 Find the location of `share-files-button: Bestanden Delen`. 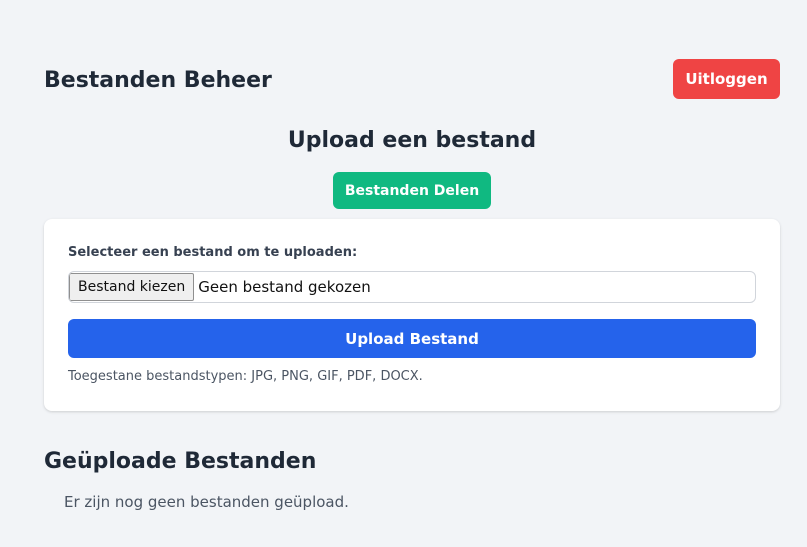

share-files-button: Bestanden Delen is located at coordinates (412, 190).